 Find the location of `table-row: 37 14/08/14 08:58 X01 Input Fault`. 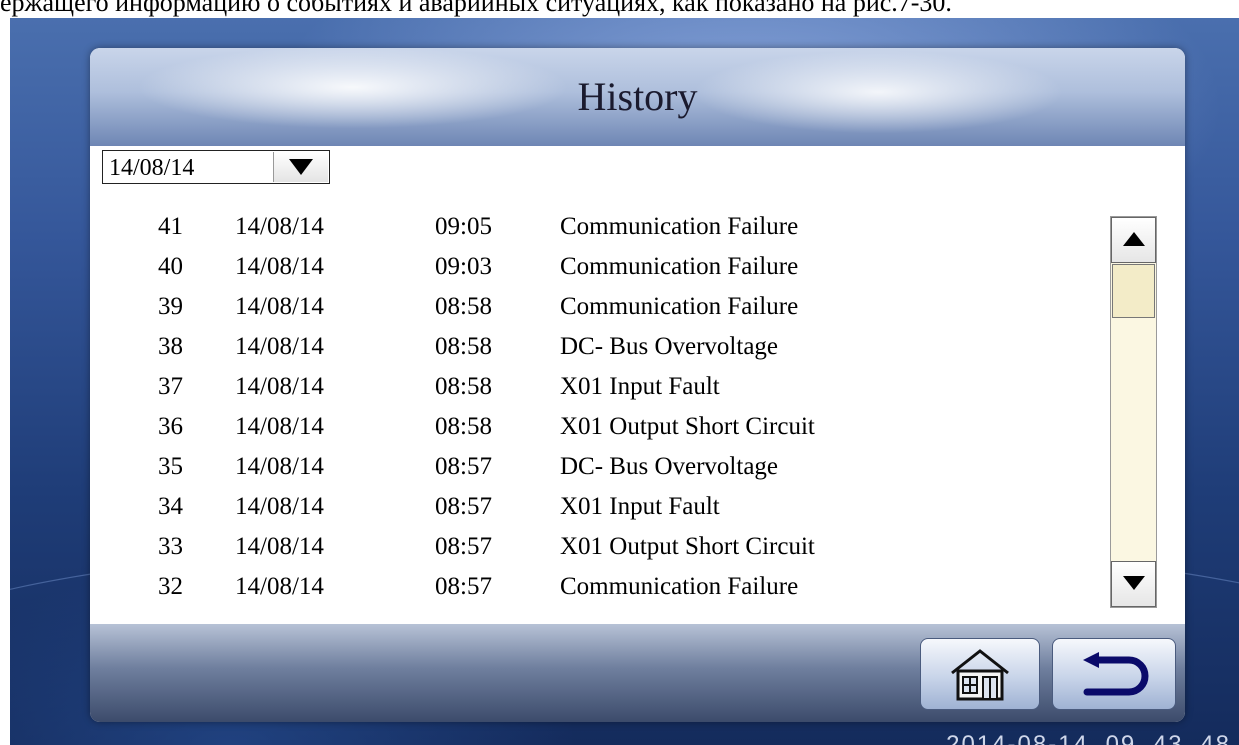

table-row: 37 14/08/14 08:58 X01 Input Fault is located at coordinates (590, 388).